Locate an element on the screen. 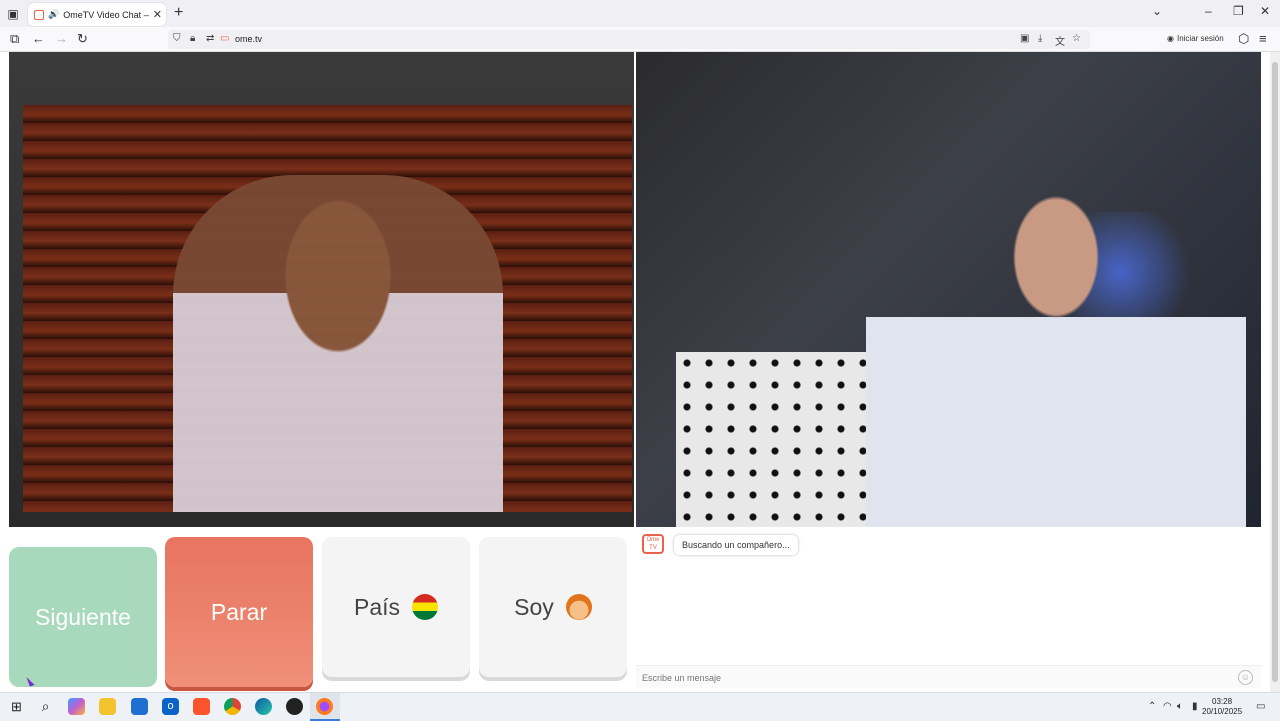 Image resolution: width=1280 pixels, height=721 pixels. bookmark-star-icon: ☆ is located at coordinates (1076, 38).